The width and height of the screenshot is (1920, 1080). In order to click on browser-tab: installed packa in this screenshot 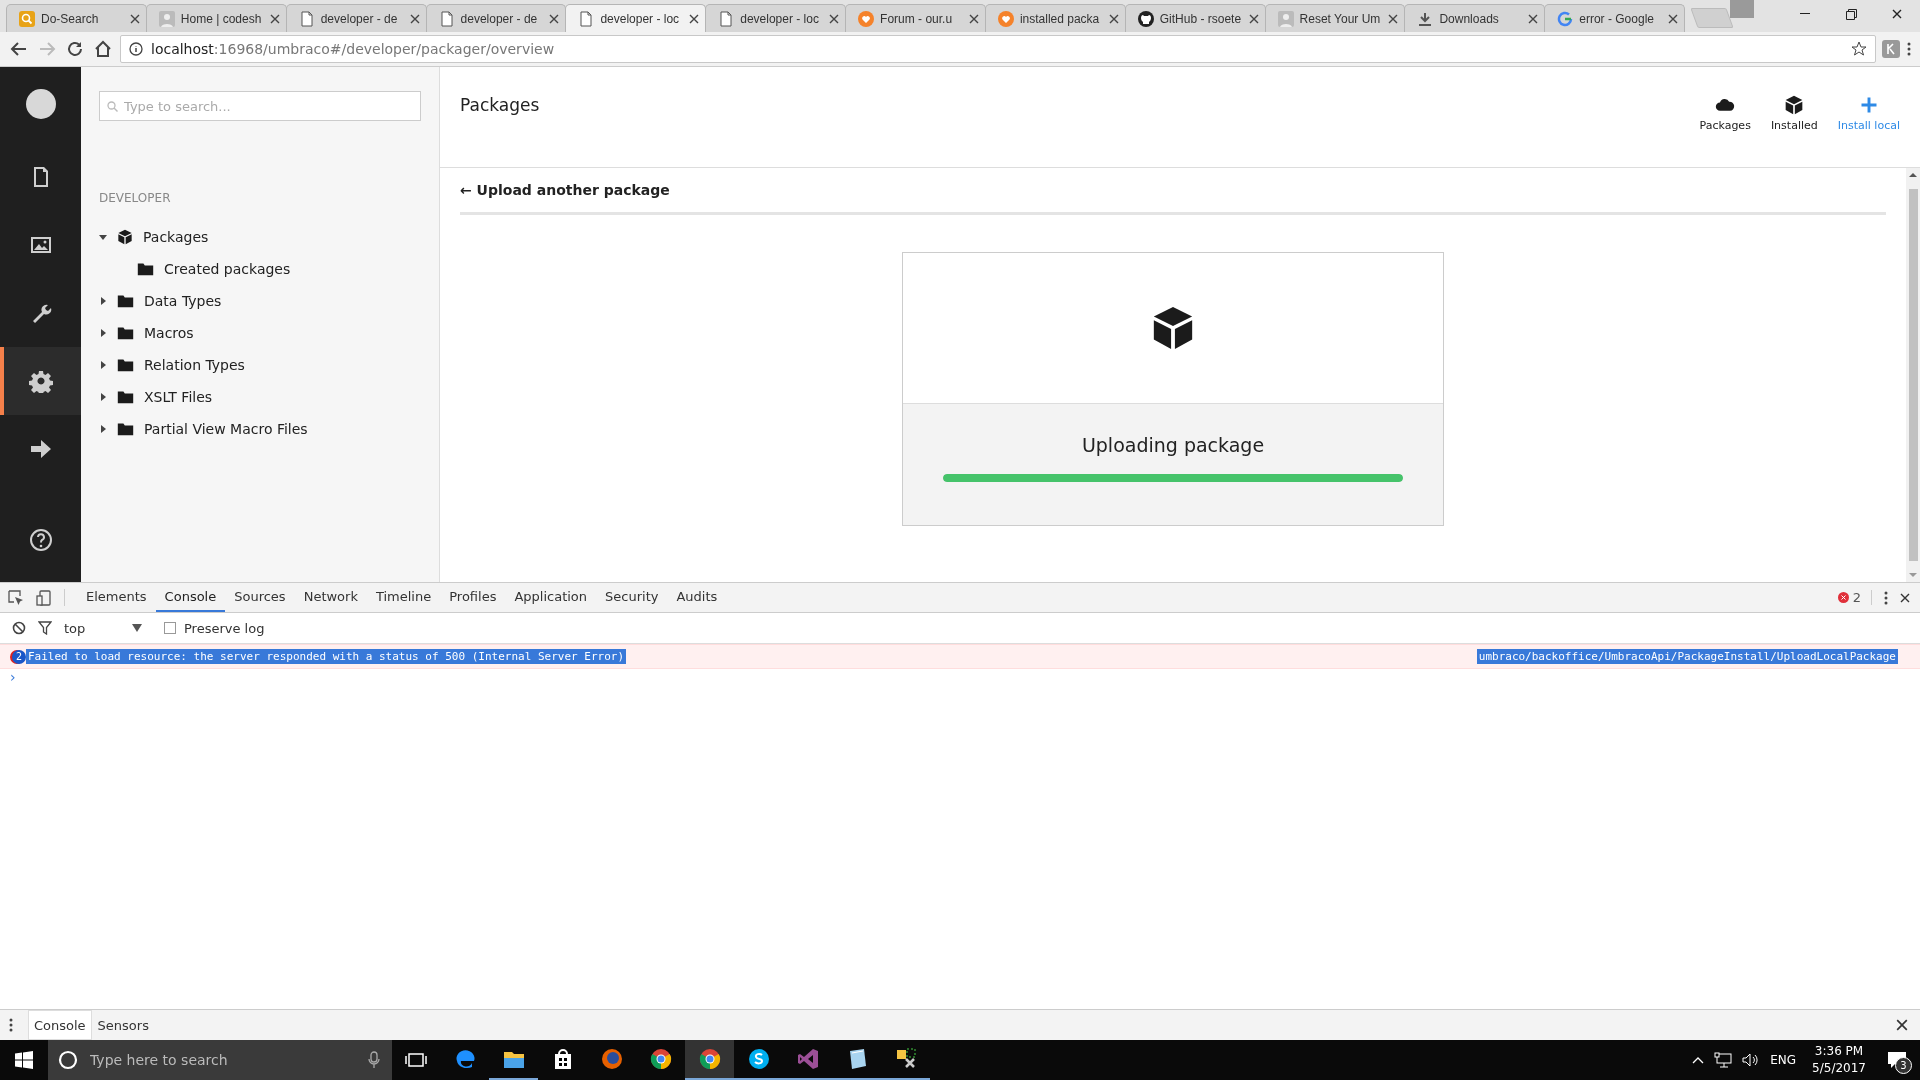, I will do `click(1055, 18)`.